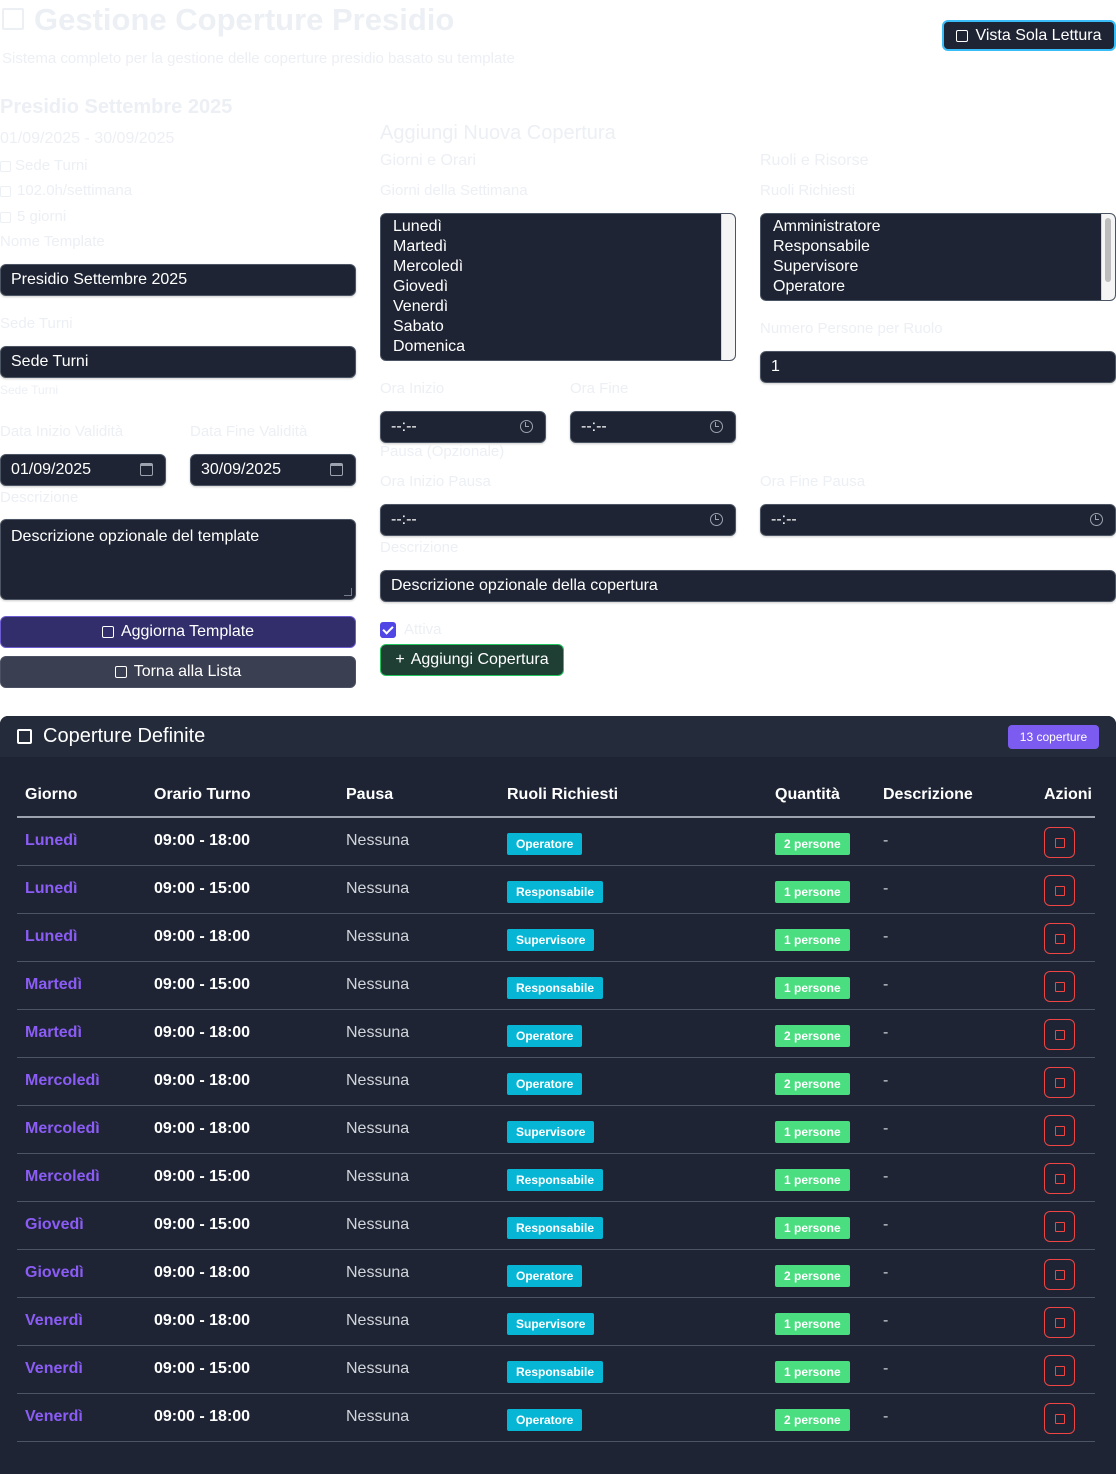 The image size is (1116, 1474). Describe the element at coordinates (748, 586) in the screenshot. I see `coverage-description-input: Descrizione opzionale della copertura` at that location.